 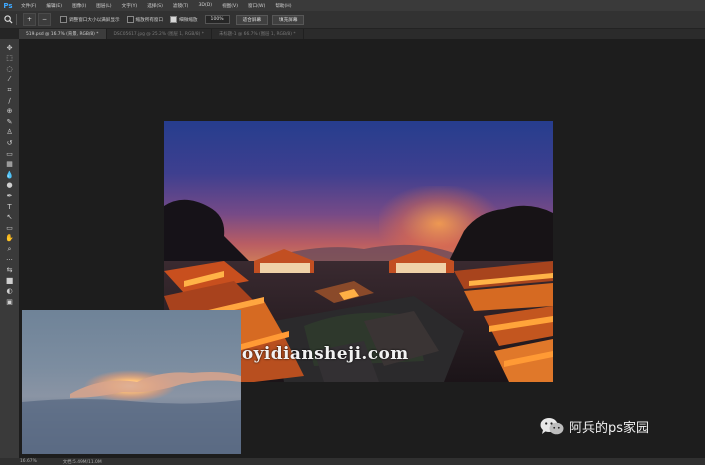 I want to click on resize-windows-checkbox, so click(x=63, y=19).